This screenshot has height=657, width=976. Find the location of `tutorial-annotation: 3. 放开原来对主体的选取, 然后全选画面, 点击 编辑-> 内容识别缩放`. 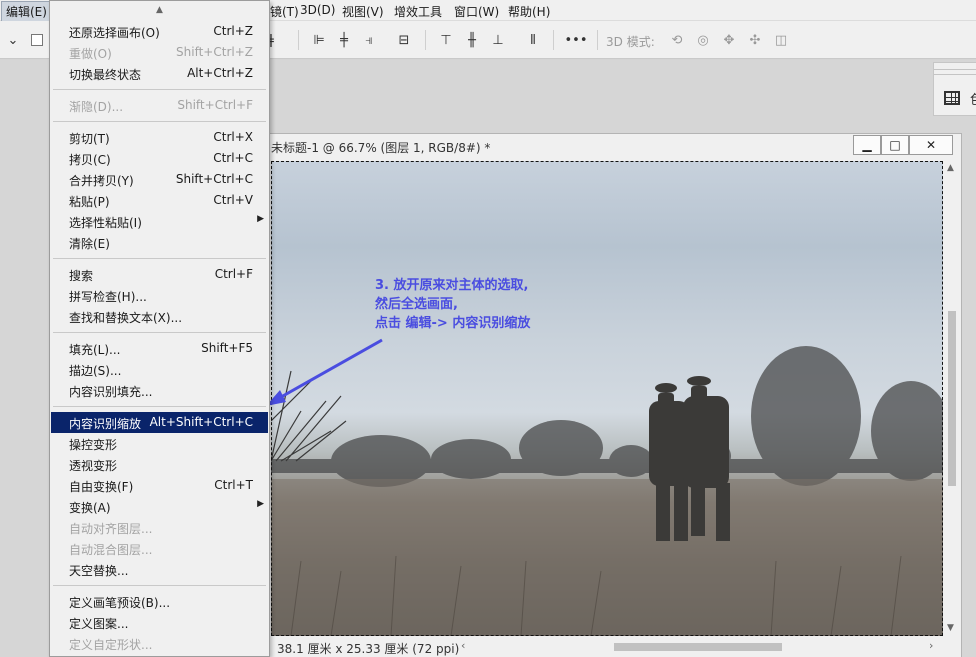

tutorial-annotation: 3. 放开原来对主体的选取, 然后全选画面, 点击 编辑-> 内容识别缩放 is located at coordinates (452, 304).